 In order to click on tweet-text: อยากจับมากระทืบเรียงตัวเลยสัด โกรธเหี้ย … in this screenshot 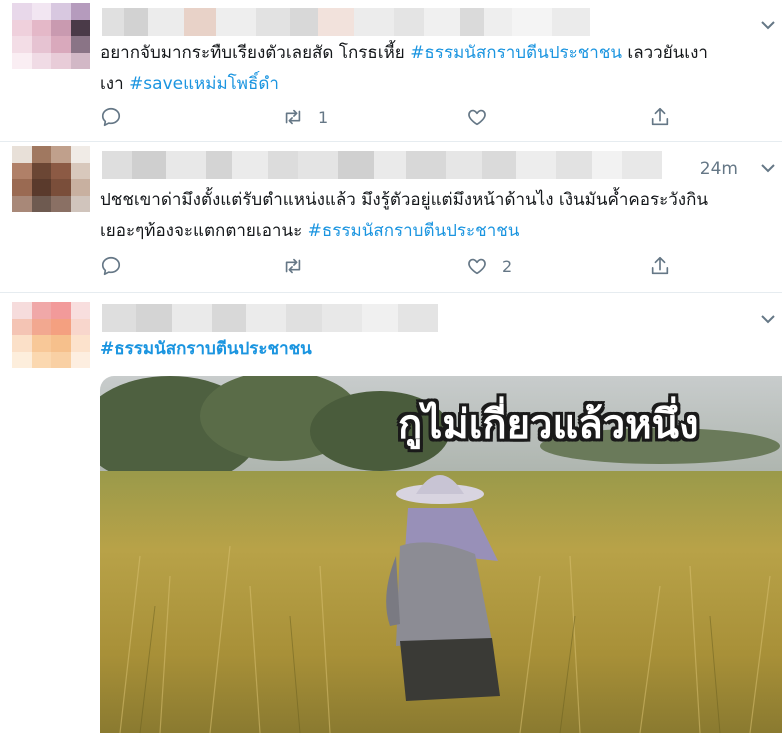, I will do `click(404, 68)`.